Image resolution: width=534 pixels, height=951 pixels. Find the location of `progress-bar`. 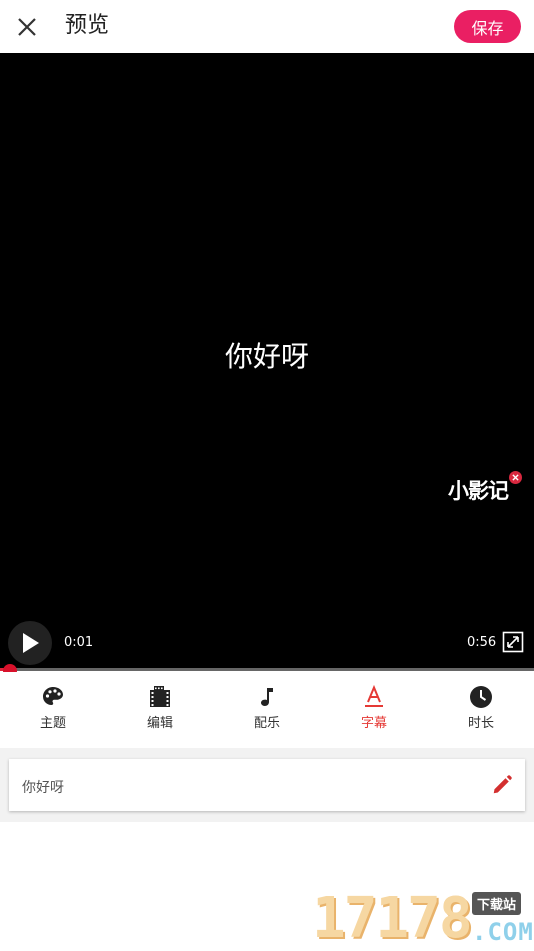

progress-bar is located at coordinates (267, 669).